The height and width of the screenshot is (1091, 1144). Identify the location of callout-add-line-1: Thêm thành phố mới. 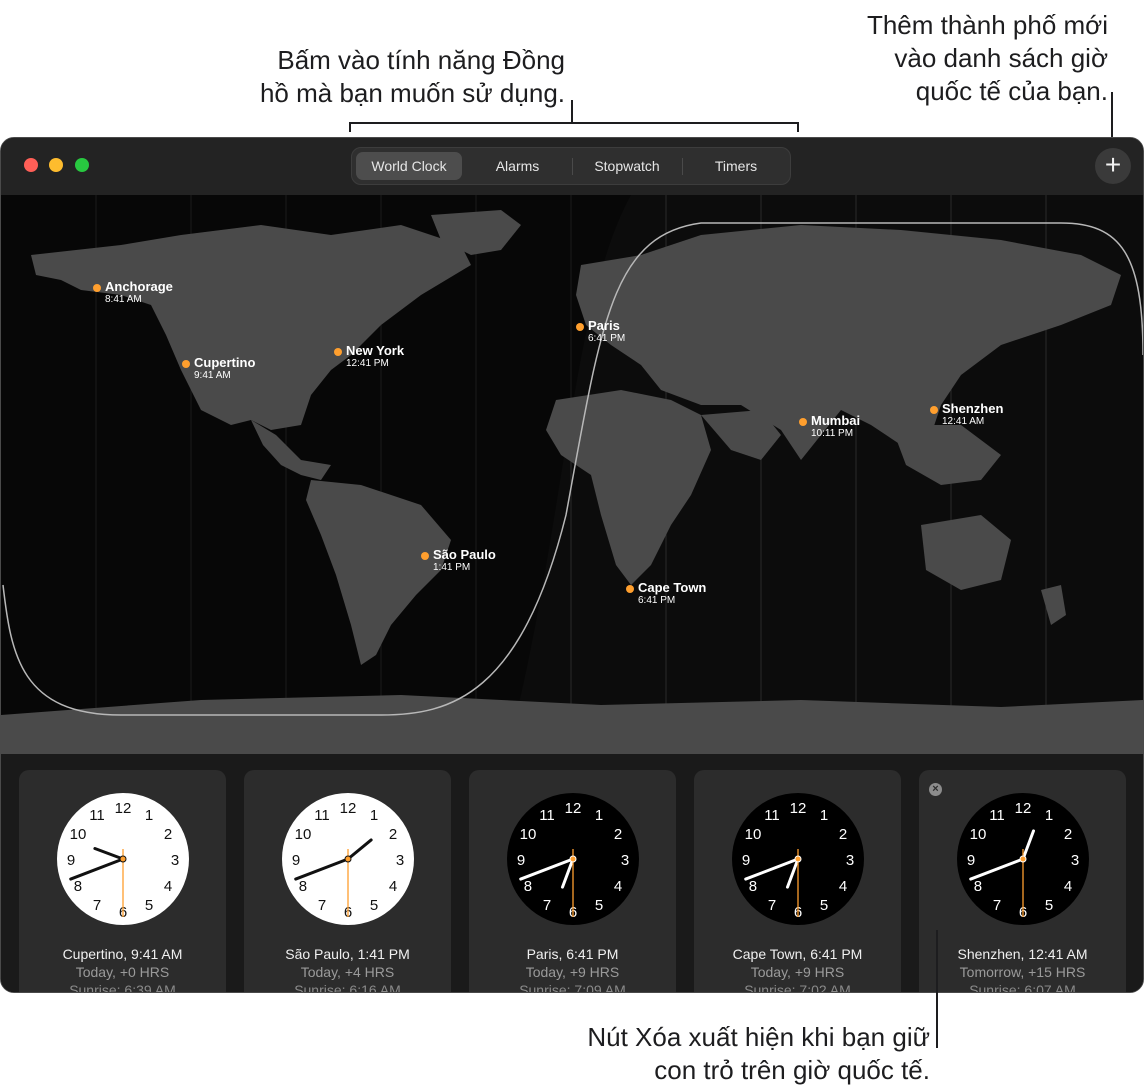
(987, 25).